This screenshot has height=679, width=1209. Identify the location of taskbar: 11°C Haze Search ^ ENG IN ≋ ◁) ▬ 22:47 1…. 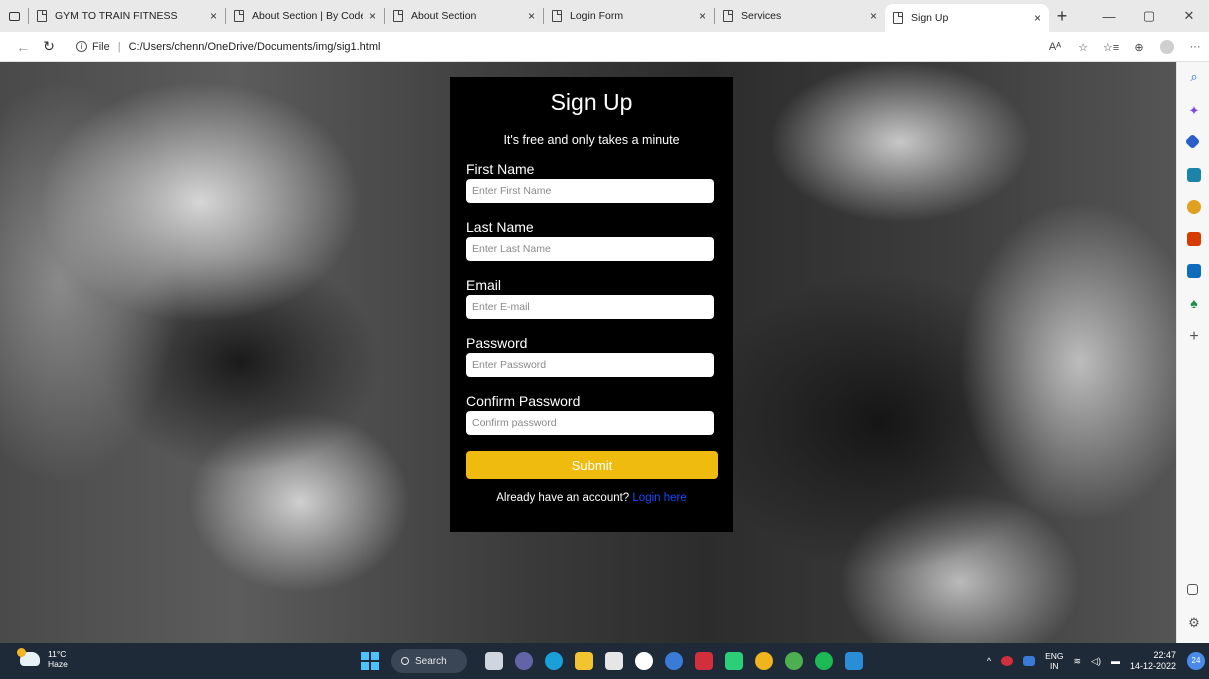
(604, 661).